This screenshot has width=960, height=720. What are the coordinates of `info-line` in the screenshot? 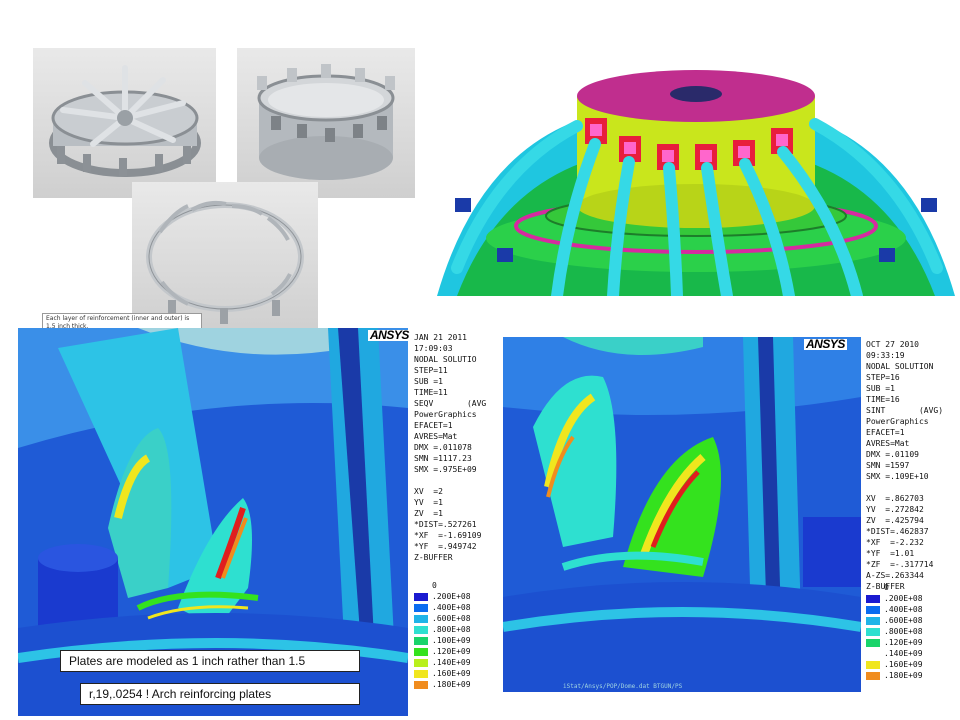 It's located at (904, 487).